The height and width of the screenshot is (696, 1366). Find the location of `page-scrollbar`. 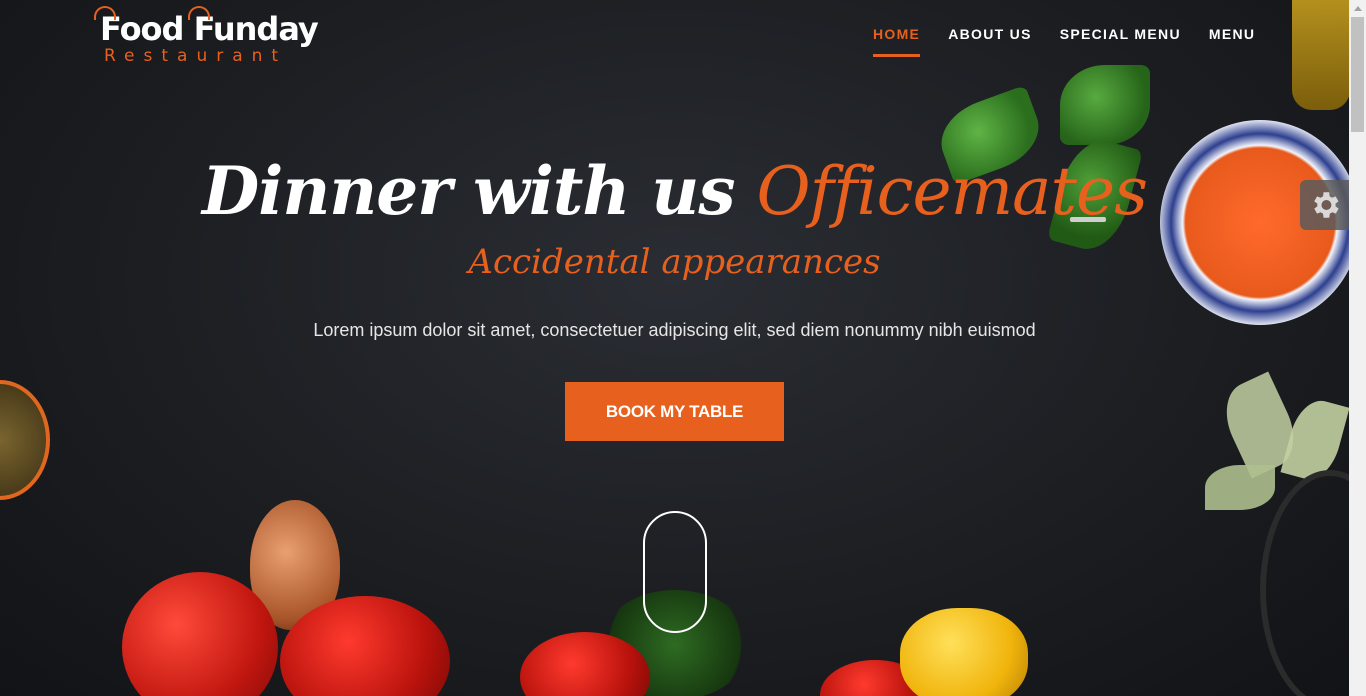

page-scrollbar is located at coordinates (1357, 348).